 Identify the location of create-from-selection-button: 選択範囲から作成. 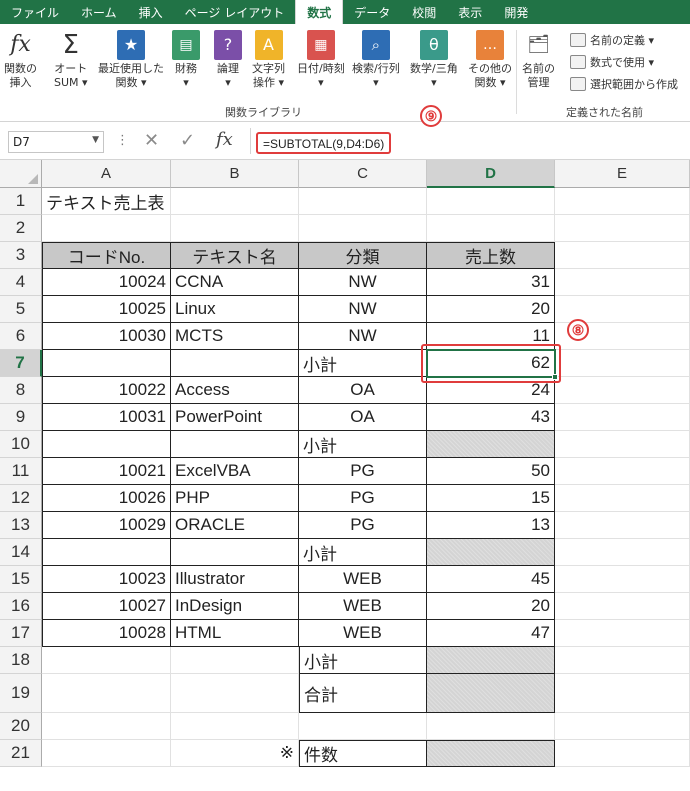
(624, 84).